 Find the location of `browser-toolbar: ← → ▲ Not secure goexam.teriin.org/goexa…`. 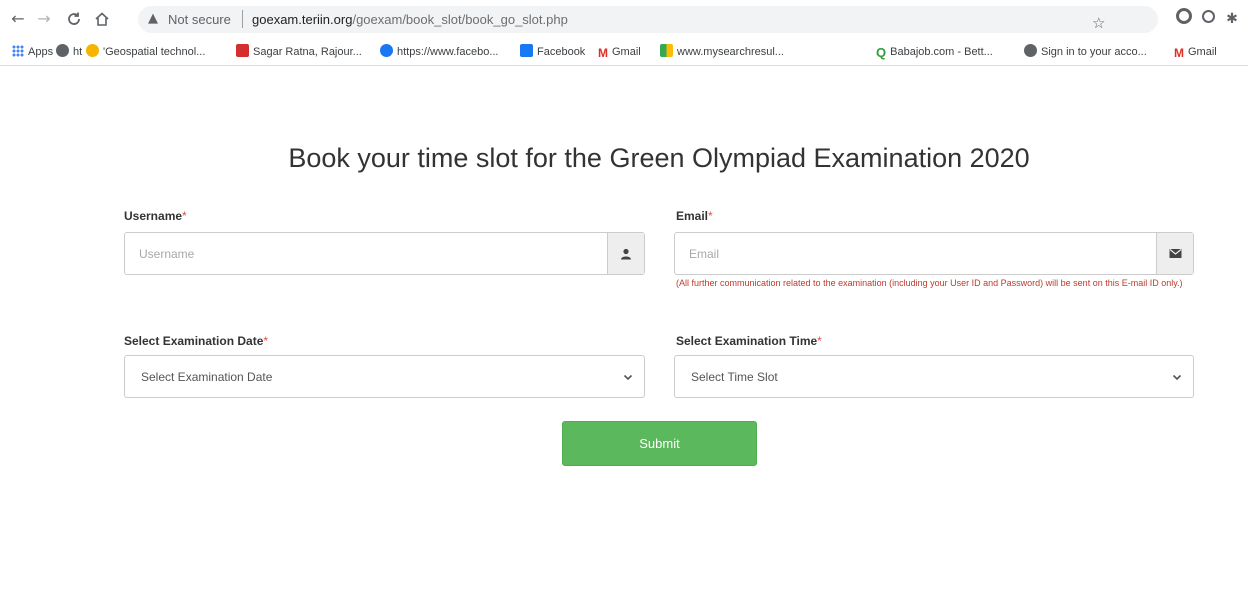

browser-toolbar: ← → ▲ Not secure goexam.teriin.org/goexa… is located at coordinates (624, 19).